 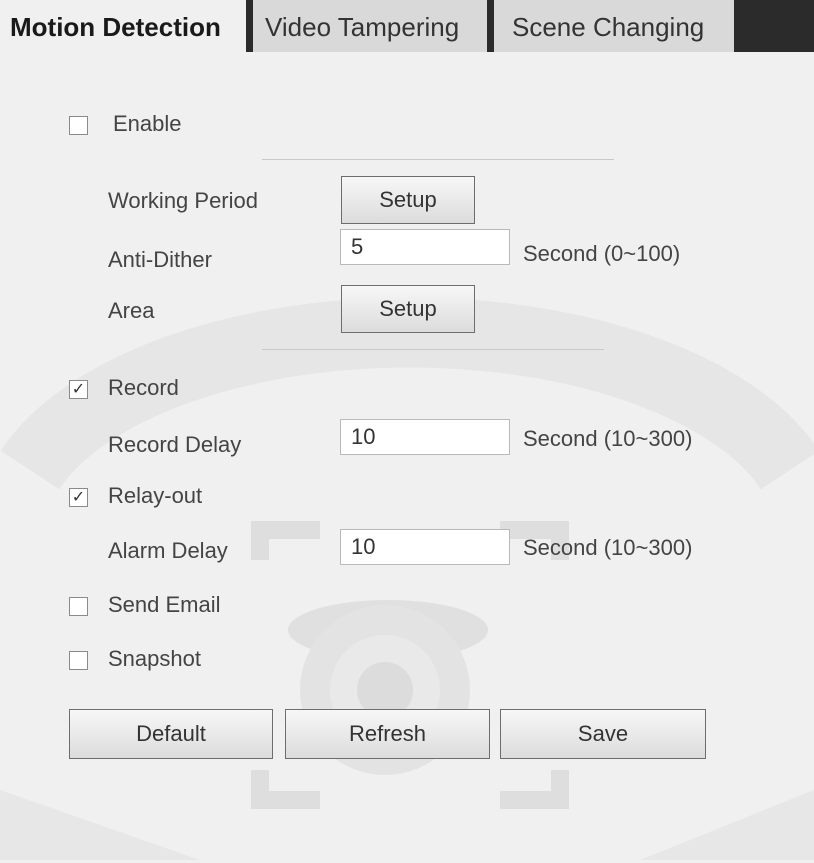 I want to click on record-label: Record, so click(x=143, y=387).